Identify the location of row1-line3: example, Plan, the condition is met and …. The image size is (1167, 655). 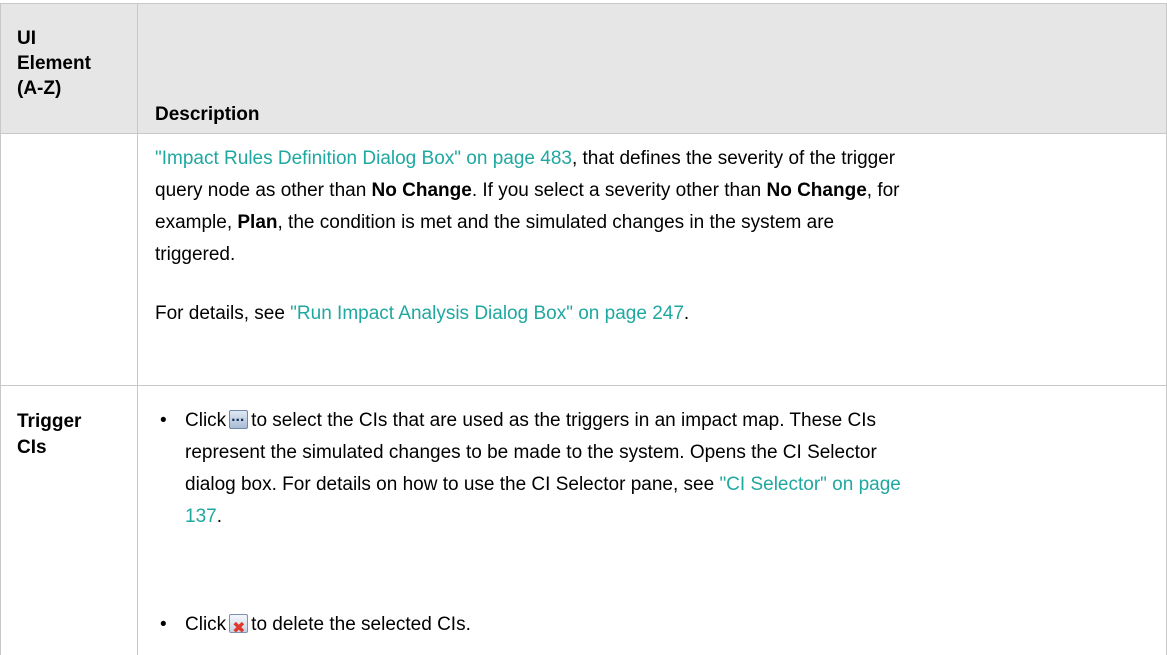
(655, 223).